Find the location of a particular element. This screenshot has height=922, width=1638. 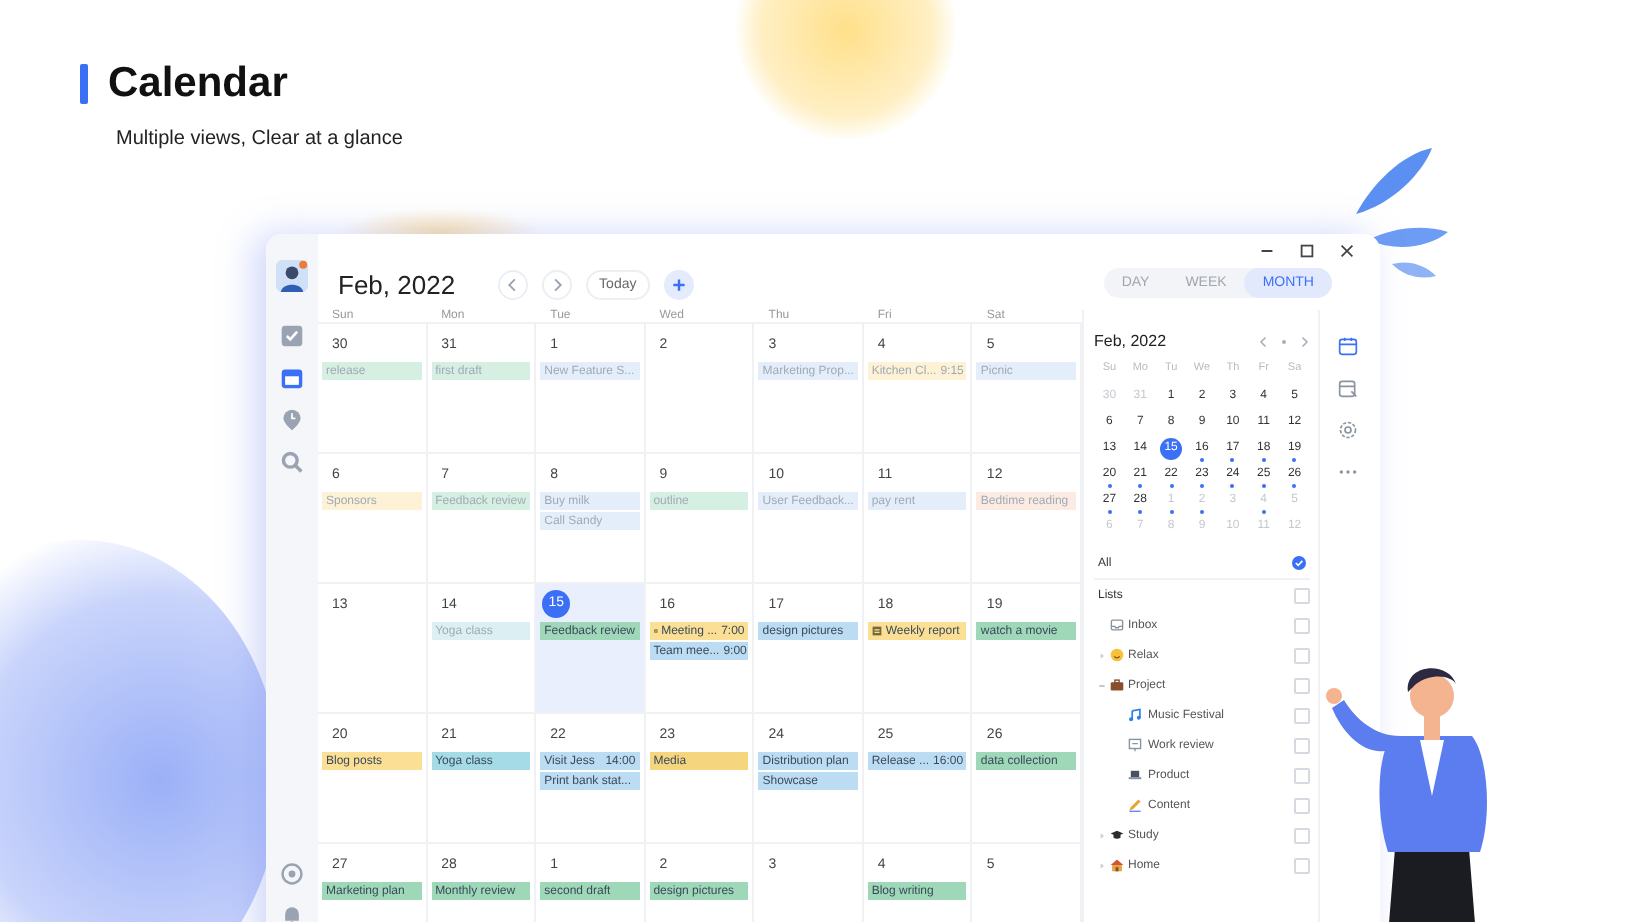

settings-icon is located at coordinates (292, 874).